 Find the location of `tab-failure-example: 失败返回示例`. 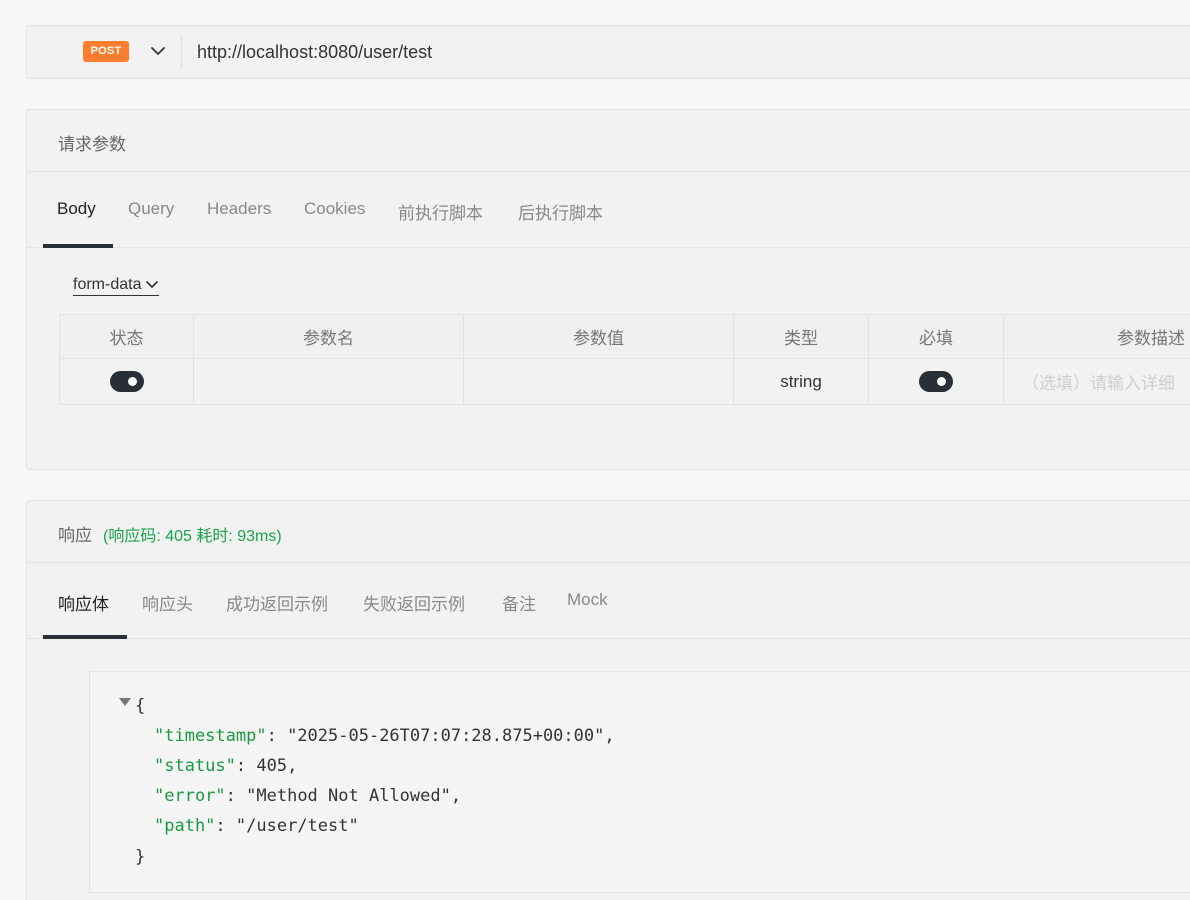

tab-failure-example: 失败返回示例 is located at coordinates (414, 602).